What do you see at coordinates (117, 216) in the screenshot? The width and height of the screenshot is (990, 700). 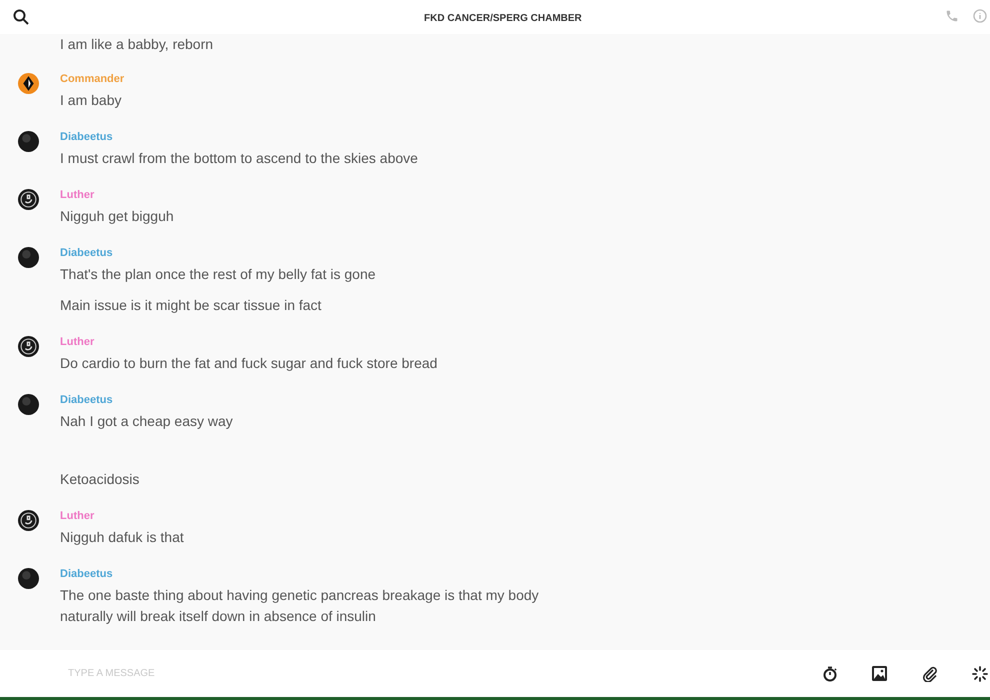 I see `message-text: Nigguh get bigguh` at bounding box center [117, 216].